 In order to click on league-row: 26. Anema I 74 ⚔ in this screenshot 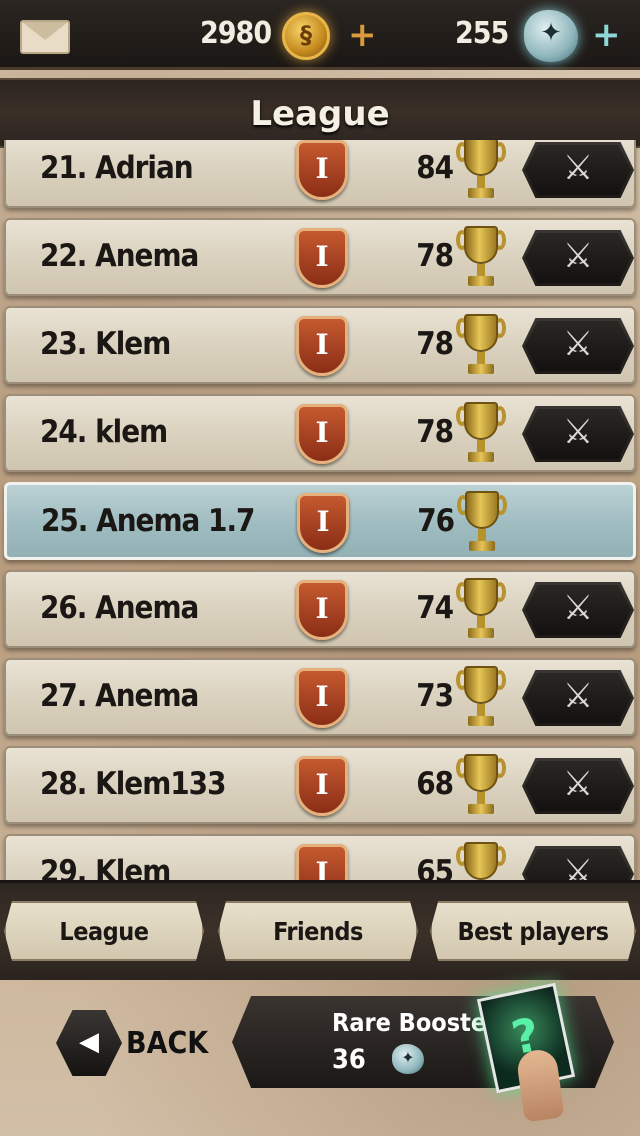, I will do `click(320, 609)`.